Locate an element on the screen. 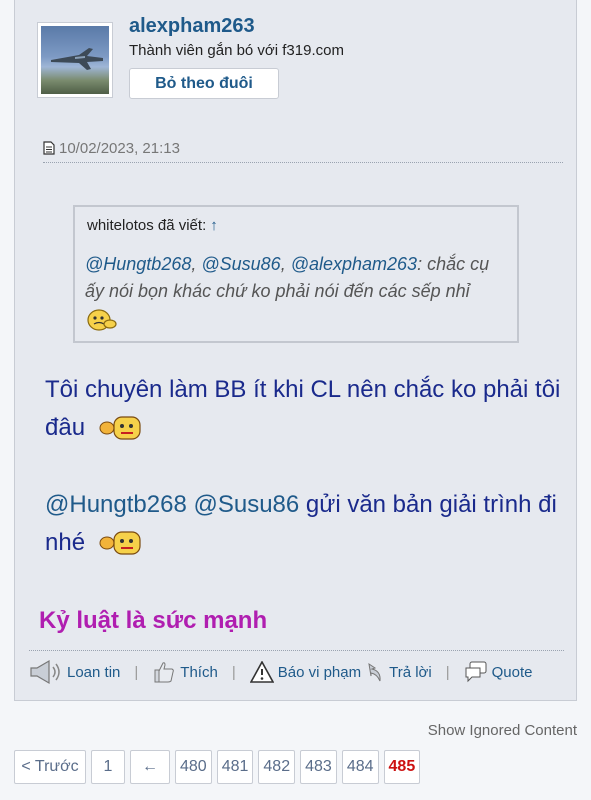  post-date-row: 10/02/2023, 21:13 is located at coordinates (303, 148).